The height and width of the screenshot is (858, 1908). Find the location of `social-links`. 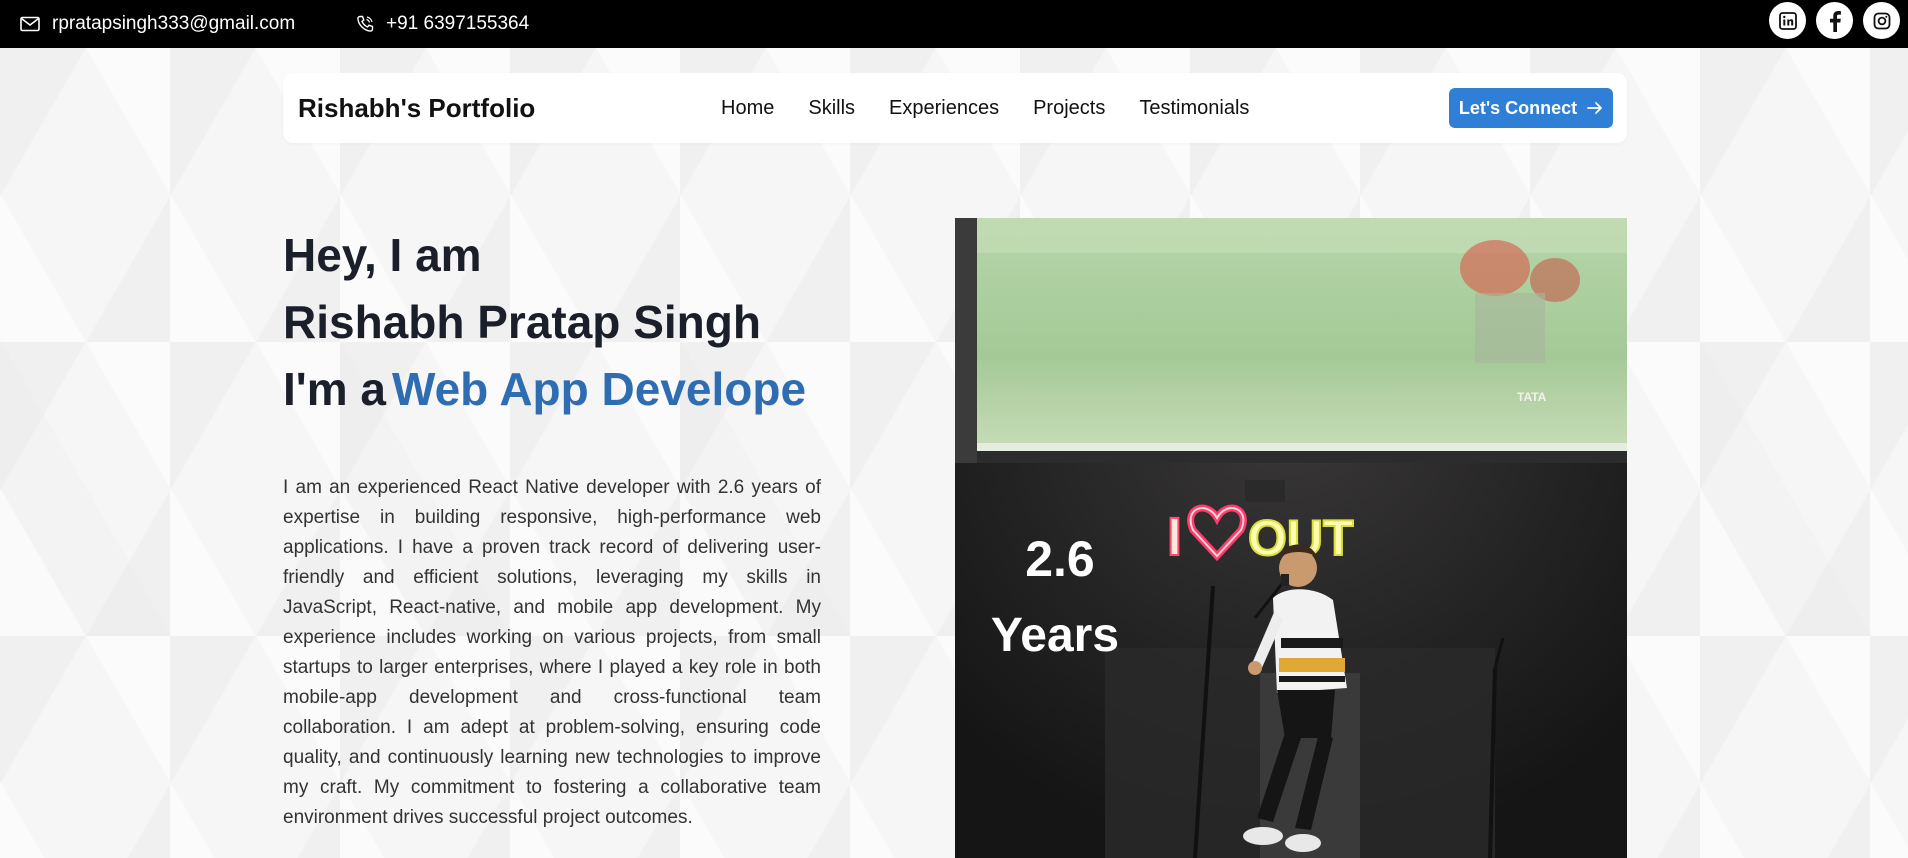

social-links is located at coordinates (1834, 20).